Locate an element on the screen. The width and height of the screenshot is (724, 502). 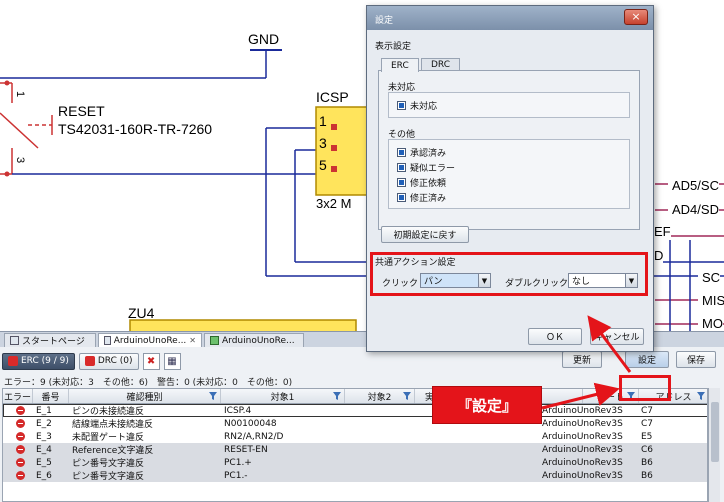
erc-toggle-button: ERC (9 / 9) is located at coordinates (38, 361).